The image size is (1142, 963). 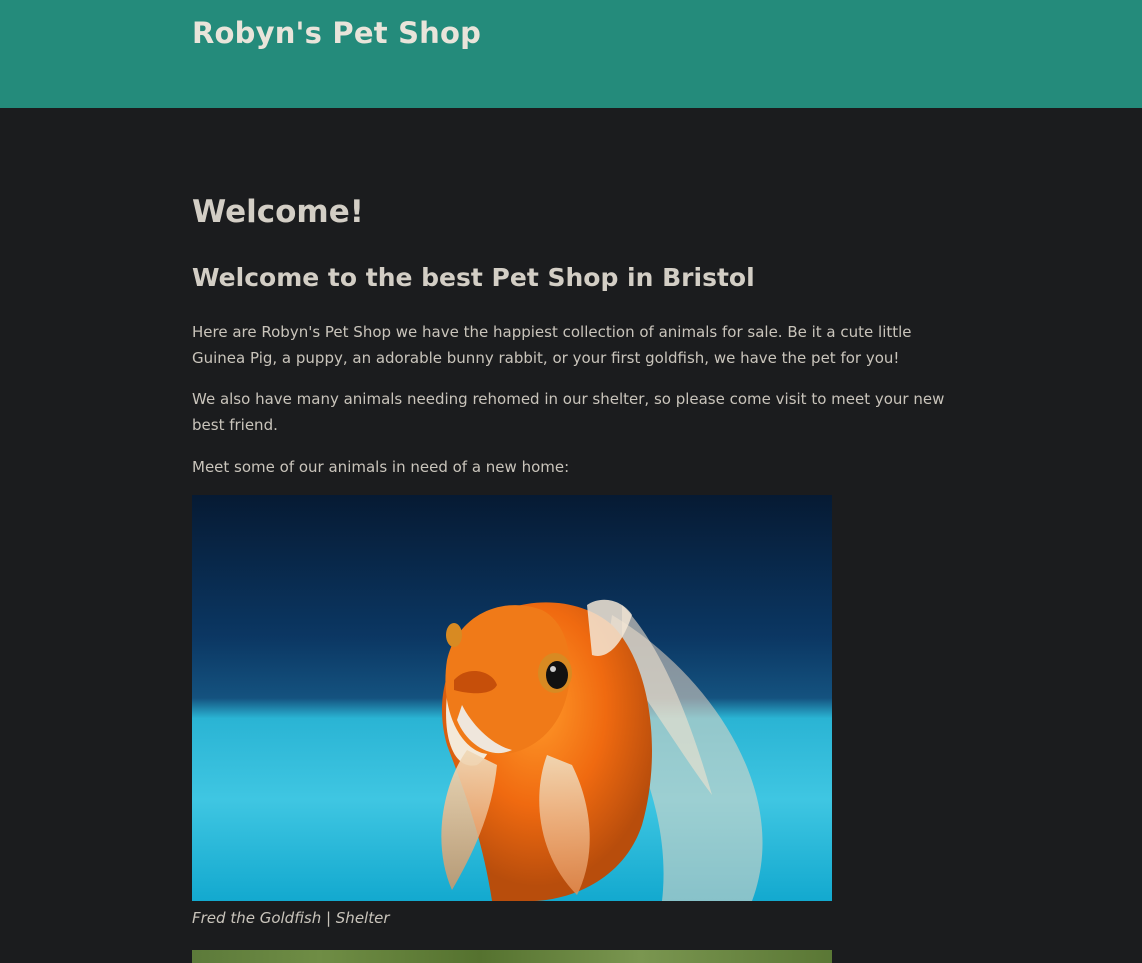 I want to click on pet-caption: Fred the Goldfish | Shelter, so click(x=291, y=918).